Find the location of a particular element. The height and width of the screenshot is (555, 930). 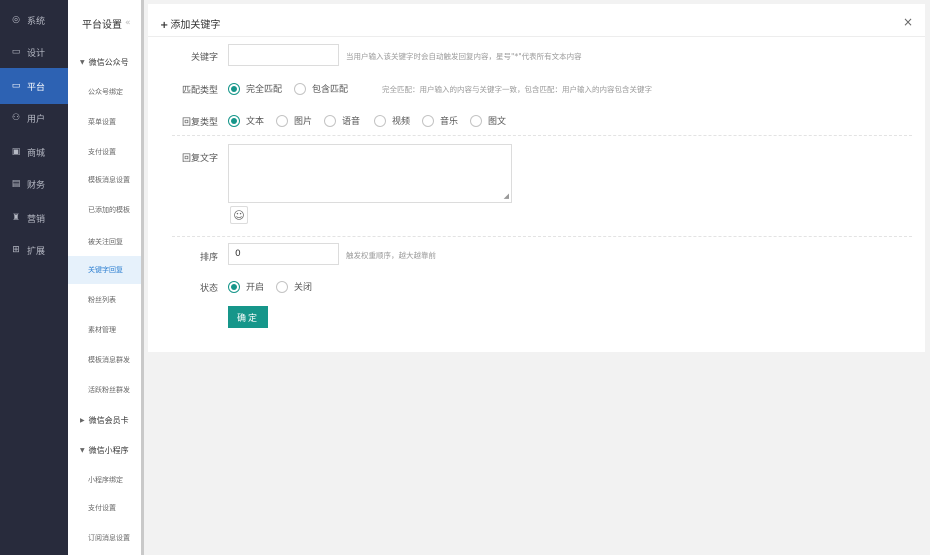

match-exact-radio: 完全匹配 is located at coordinates (255, 88).